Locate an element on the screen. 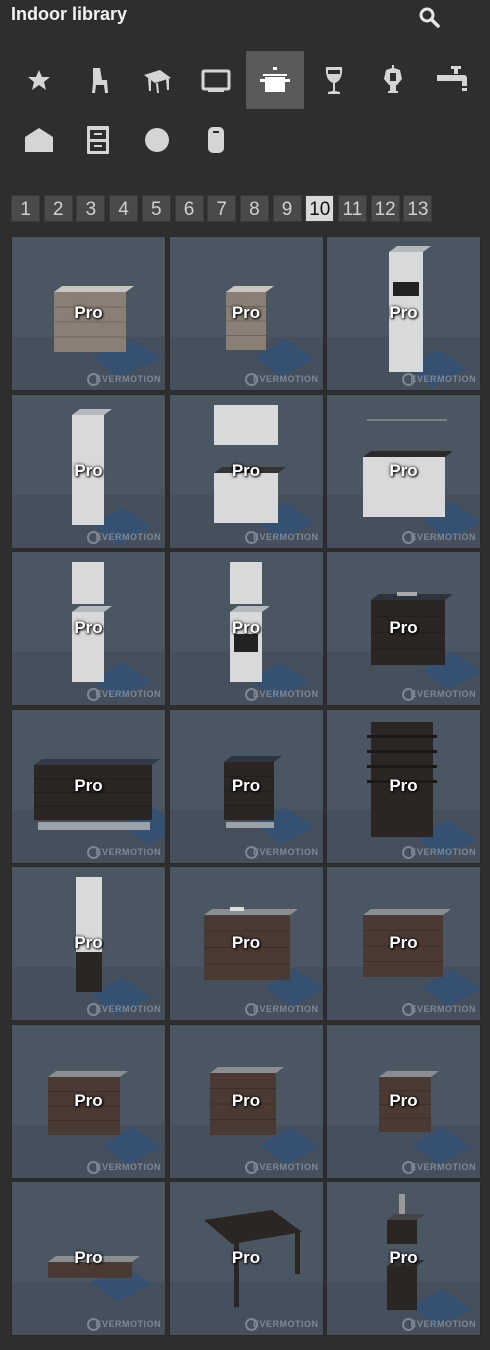  cooking-pot-icon is located at coordinates (275, 79).